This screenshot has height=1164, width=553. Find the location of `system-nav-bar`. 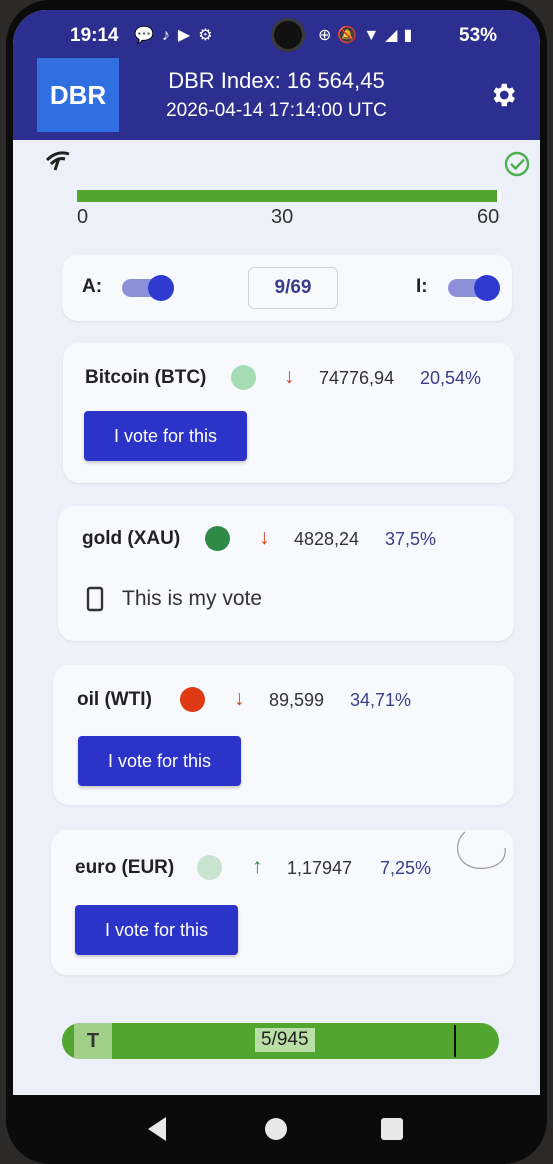

system-nav-bar is located at coordinates (276, 1131).